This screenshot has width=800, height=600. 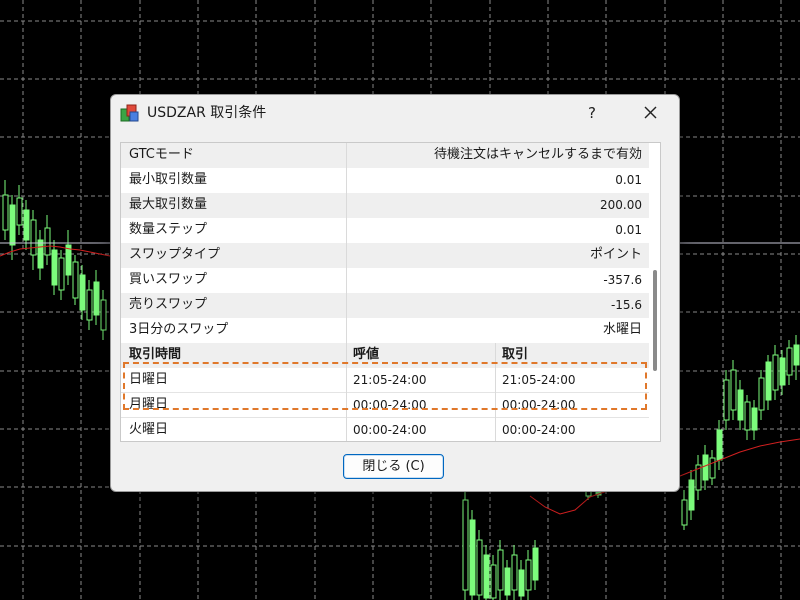 I want to click on schedule-day: 月曜日, so click(x=149, y=404).